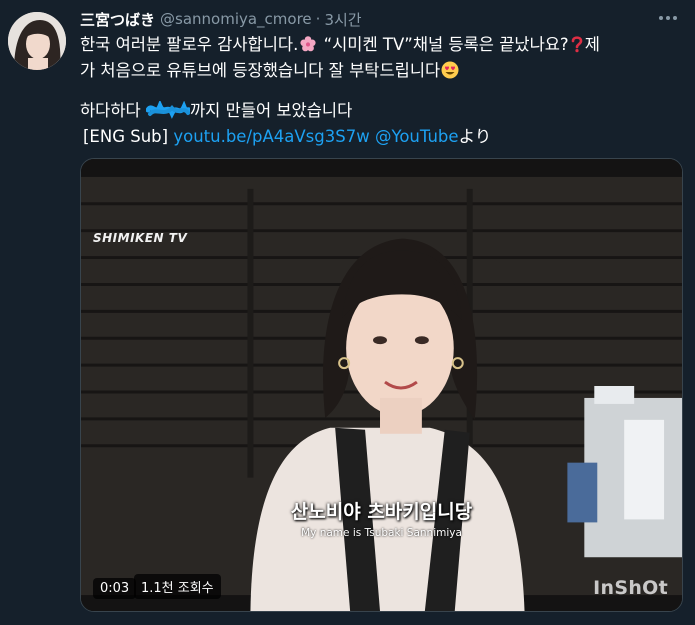 This screenshot has height=625, width=695. Describe the element at coordinates (475, 136) in the screenshot. I see `text-segment: より` at that location.